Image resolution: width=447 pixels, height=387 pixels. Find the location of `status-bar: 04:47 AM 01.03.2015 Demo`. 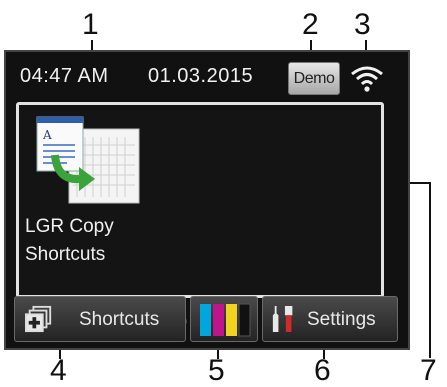

status-bar: 04:47 AM 01.03.2015 Demo is located at coordinates (207, 75).